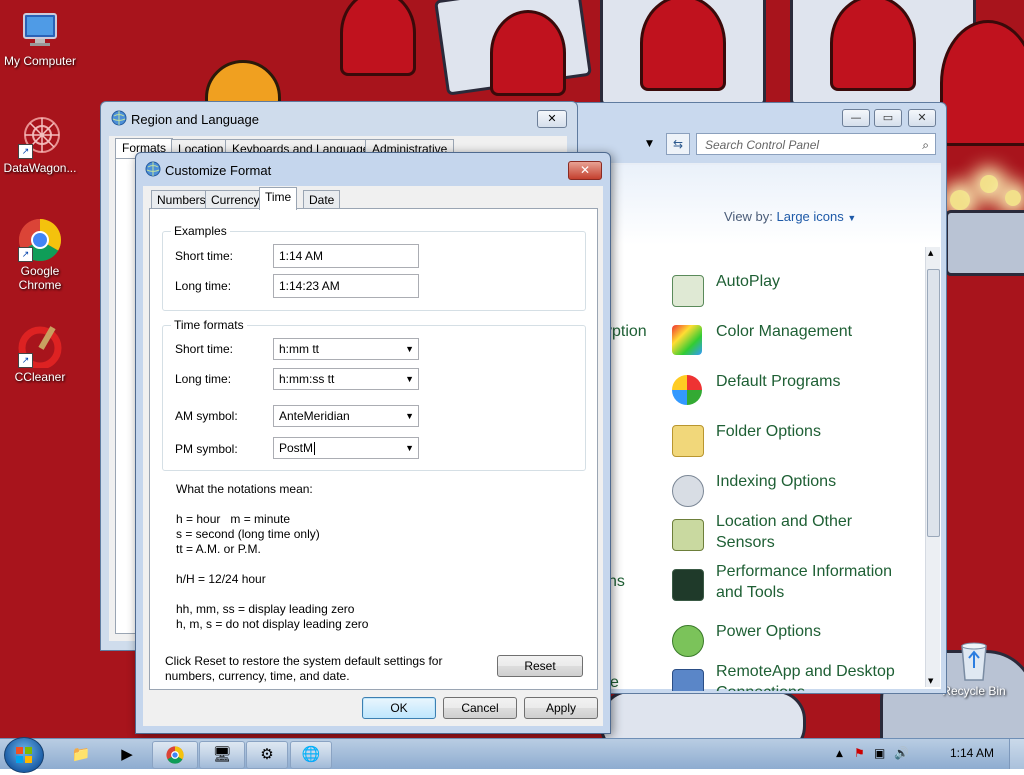 The image size is (1024, 775). What do you see at coordinates (311, 755) in the screenshot?
I see `region-taskbar-icon: 🌐` at bounding box center [311, 755].